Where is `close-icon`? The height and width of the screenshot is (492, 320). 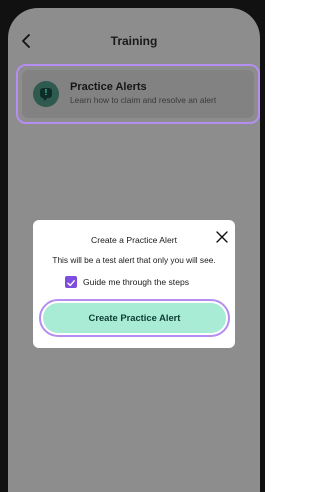
close-icon is located at coordinates (222, 237).